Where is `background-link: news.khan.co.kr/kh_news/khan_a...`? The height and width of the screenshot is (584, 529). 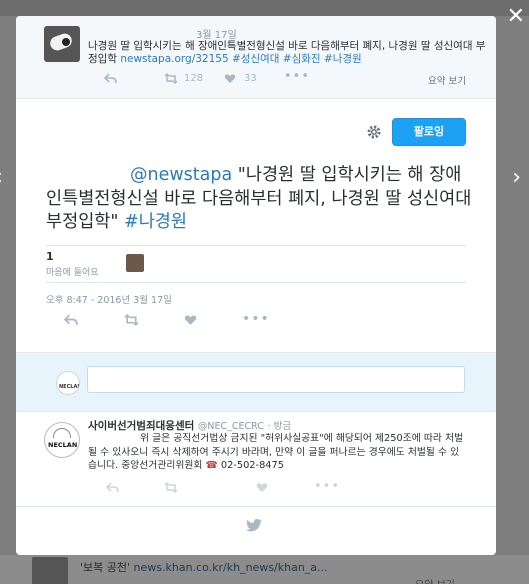
background-link: news.khan.co.kr/kh_news/khan_a... is located at coordinates (230, 567).